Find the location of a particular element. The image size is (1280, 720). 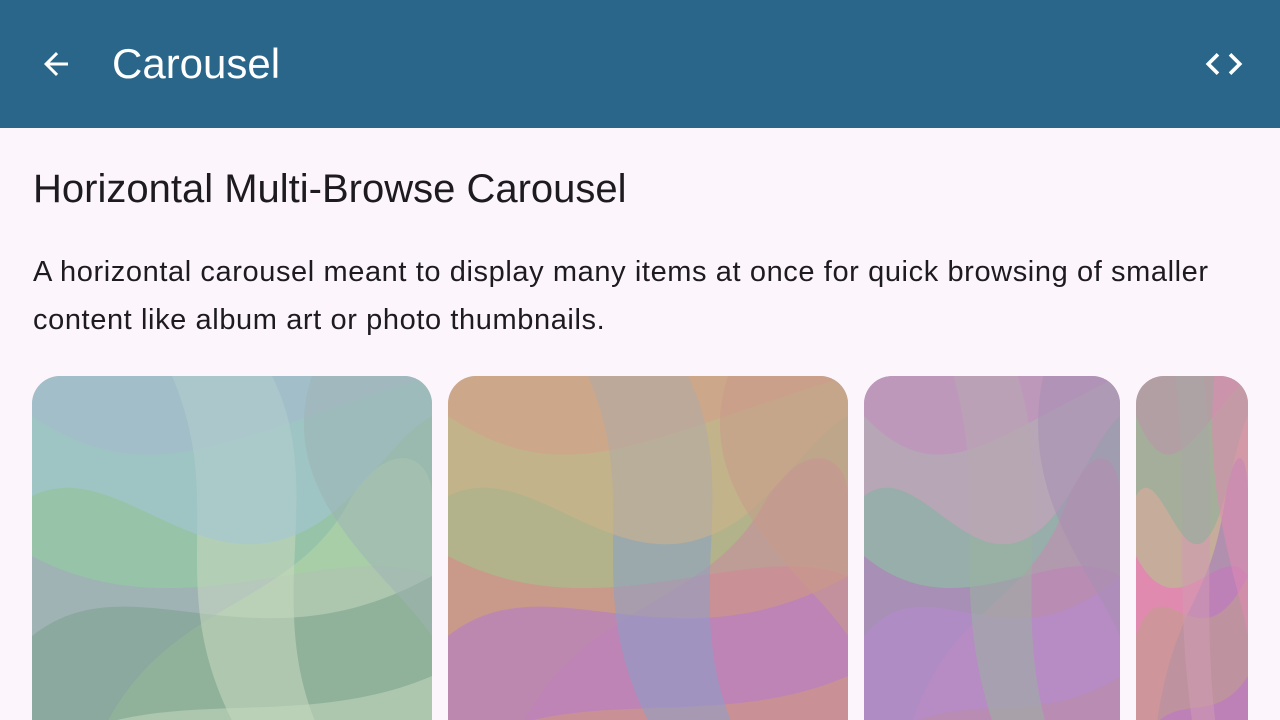

section-title: Horizontal Multi-Browse Carousel is located at coordinates (330, 189).